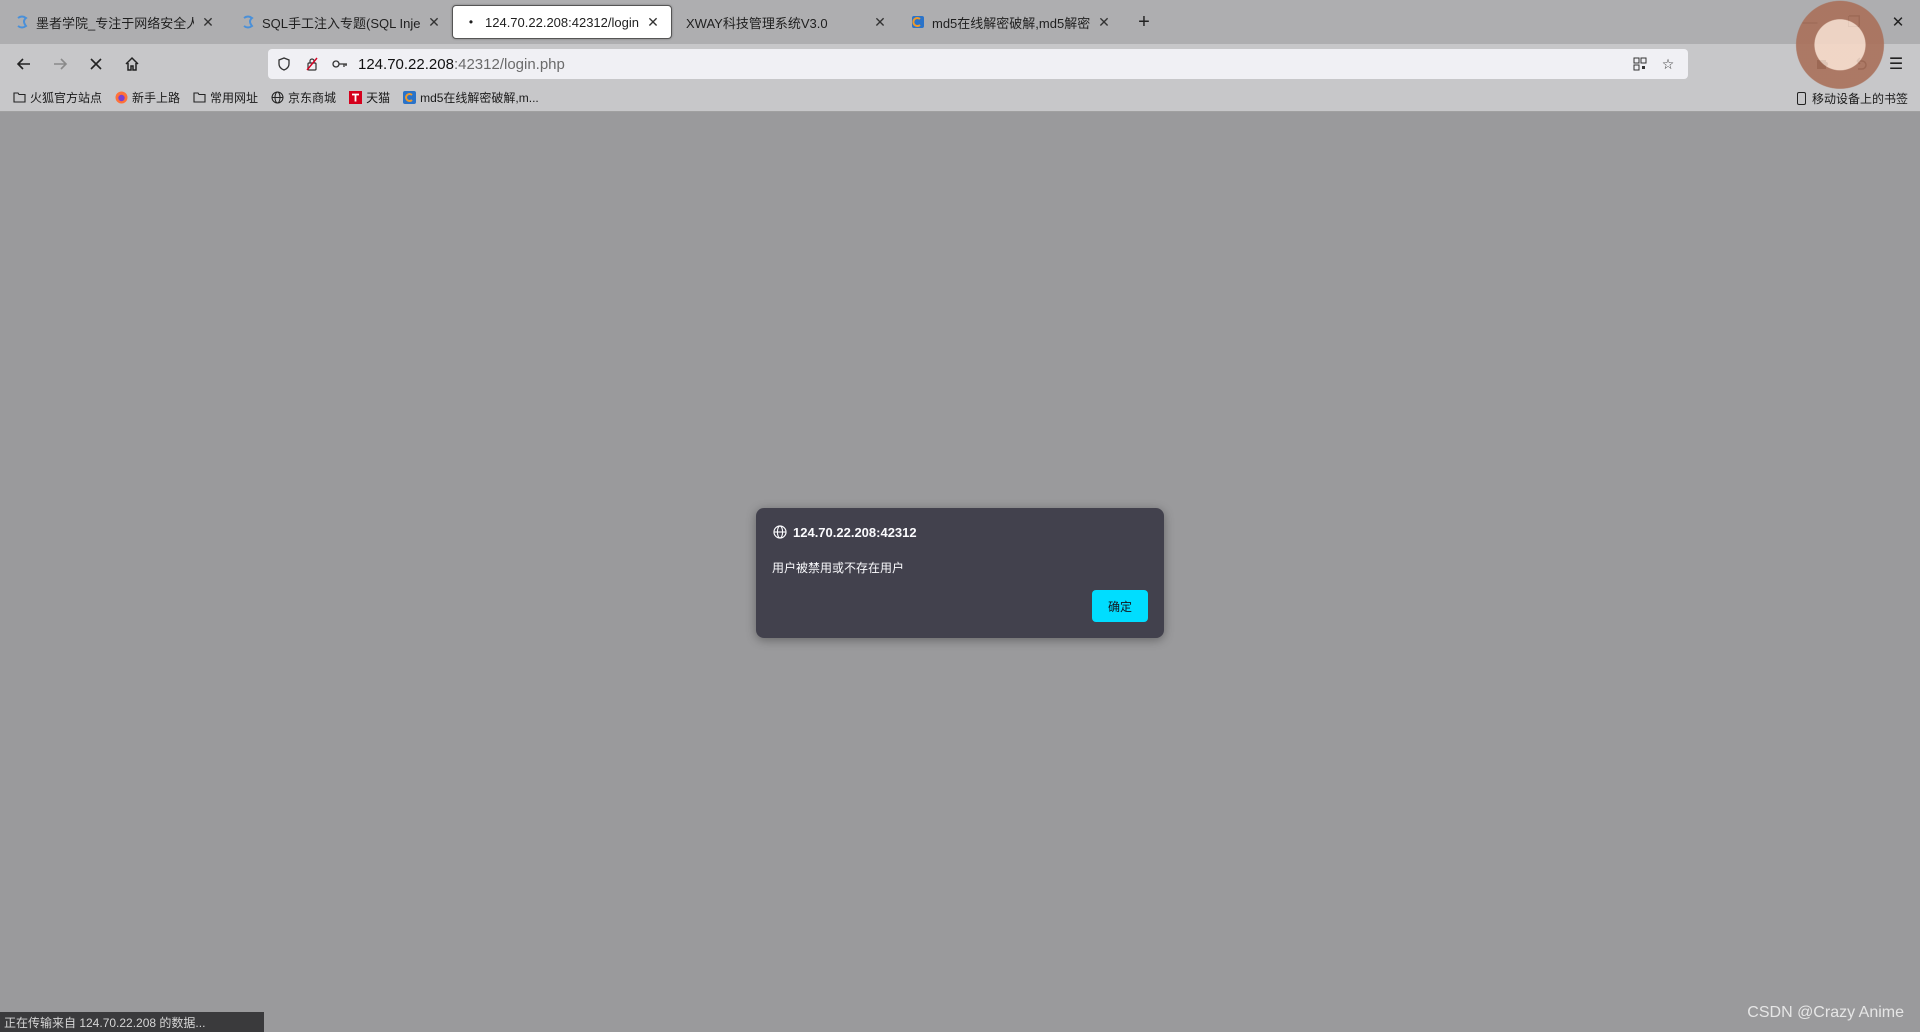 The width and height of the screenshot is (1920, 1032). What do you see at coordinates (1825, 1012) in the screenshot?
I see `watermark: CSDN @Crazy Anime` at bounding box center [1825, 1012].